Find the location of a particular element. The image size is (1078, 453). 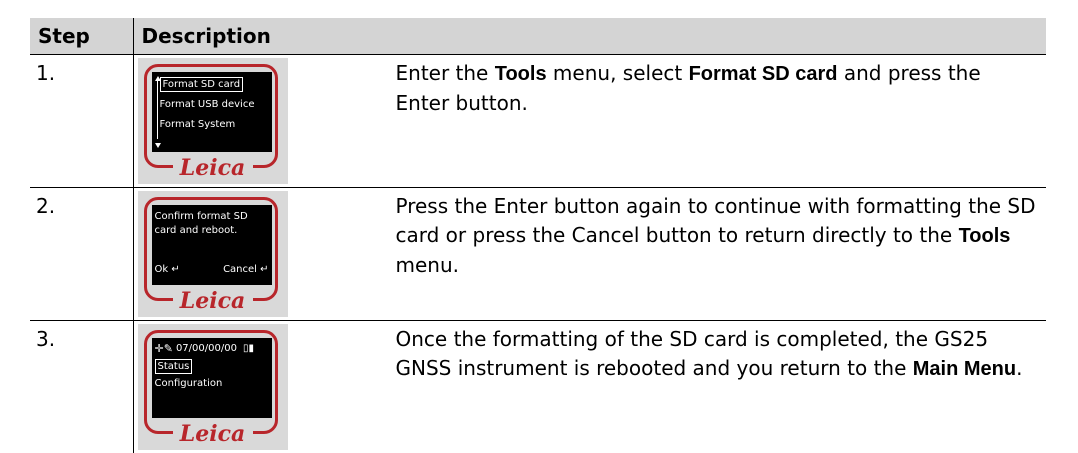

scroll-down-icon is located at coordinates (157, 145).